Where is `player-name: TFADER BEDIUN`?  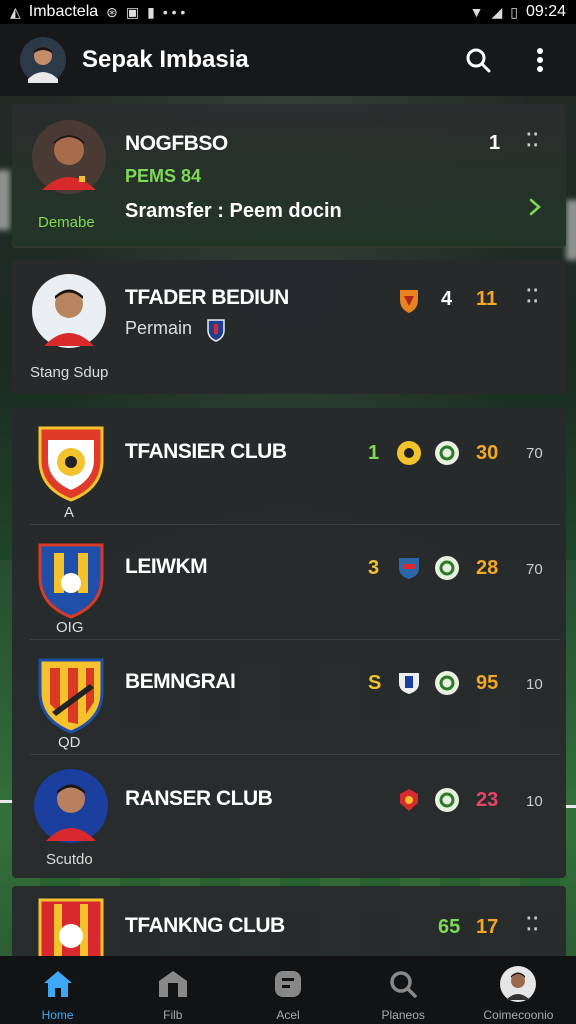 player-name: TFADER BEDIUN is located at coordinates (207, 297).